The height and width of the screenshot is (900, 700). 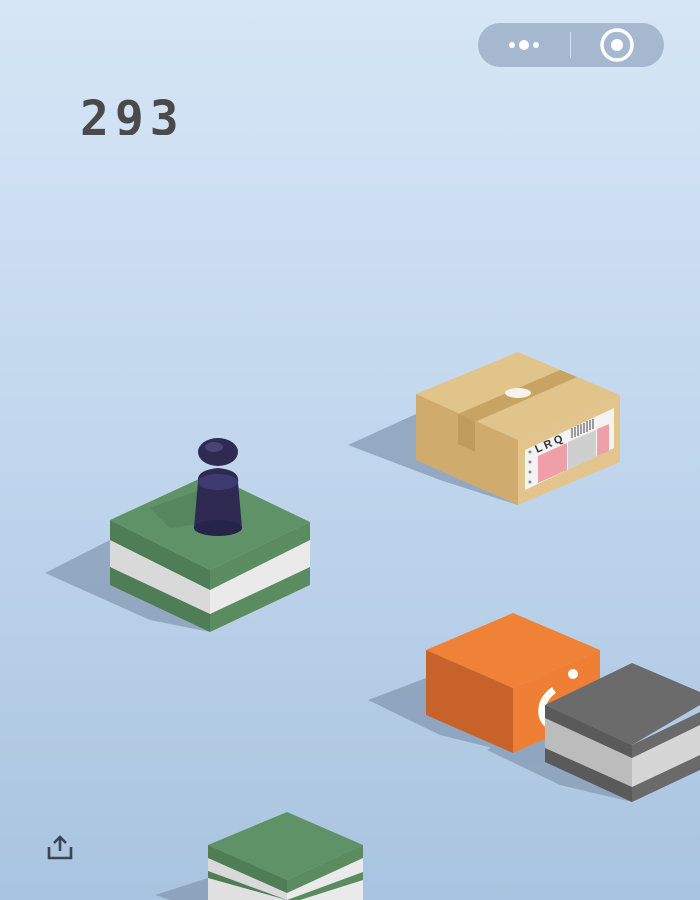 I want to click on menu-capsule, so click(x=571, y=45).